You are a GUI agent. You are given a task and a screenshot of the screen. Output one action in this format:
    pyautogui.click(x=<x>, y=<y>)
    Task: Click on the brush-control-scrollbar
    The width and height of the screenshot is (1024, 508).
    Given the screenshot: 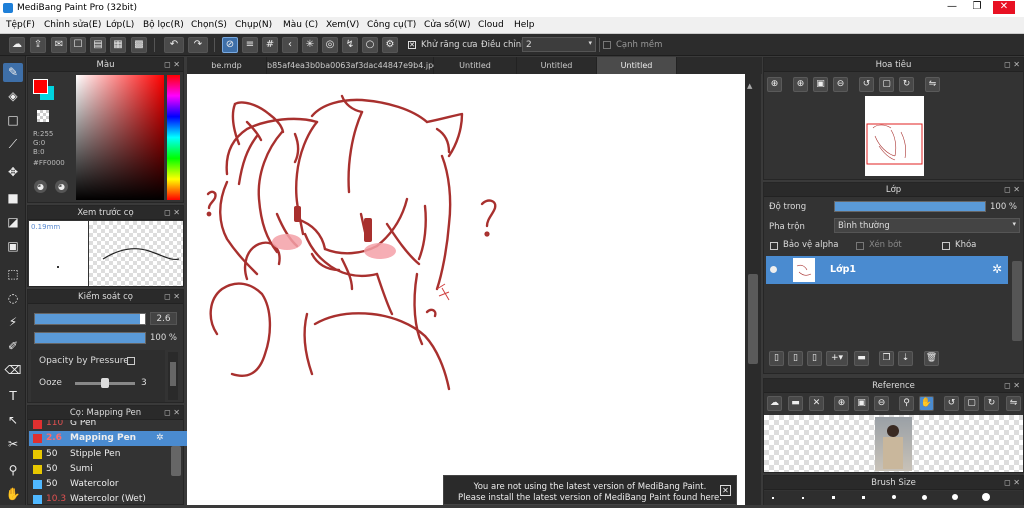 What is the action you would take?
    pyautogui.click(x=173, y=376)
    